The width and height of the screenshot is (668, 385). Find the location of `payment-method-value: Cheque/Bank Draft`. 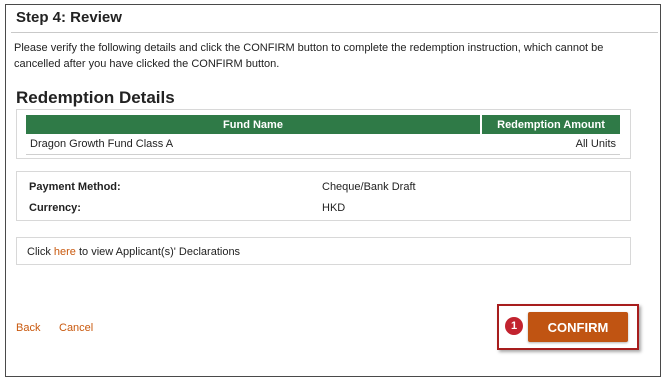

payment-method-value: Cheque/Bank Draft is located at coordinates (369, 187).